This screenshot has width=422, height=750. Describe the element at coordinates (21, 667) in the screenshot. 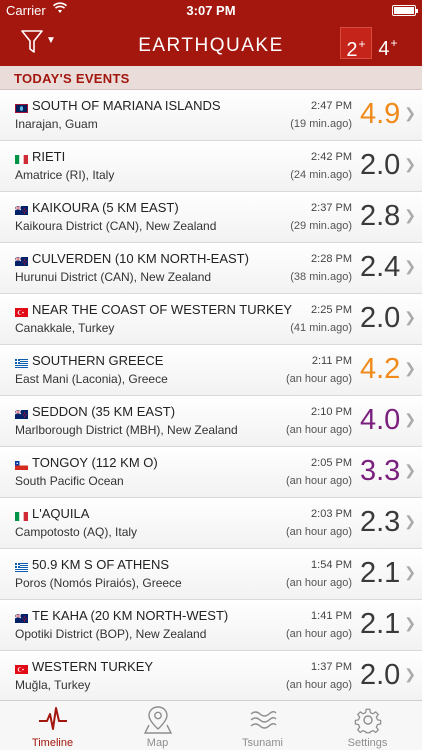

I see `turkey-flag-icon` at that location.